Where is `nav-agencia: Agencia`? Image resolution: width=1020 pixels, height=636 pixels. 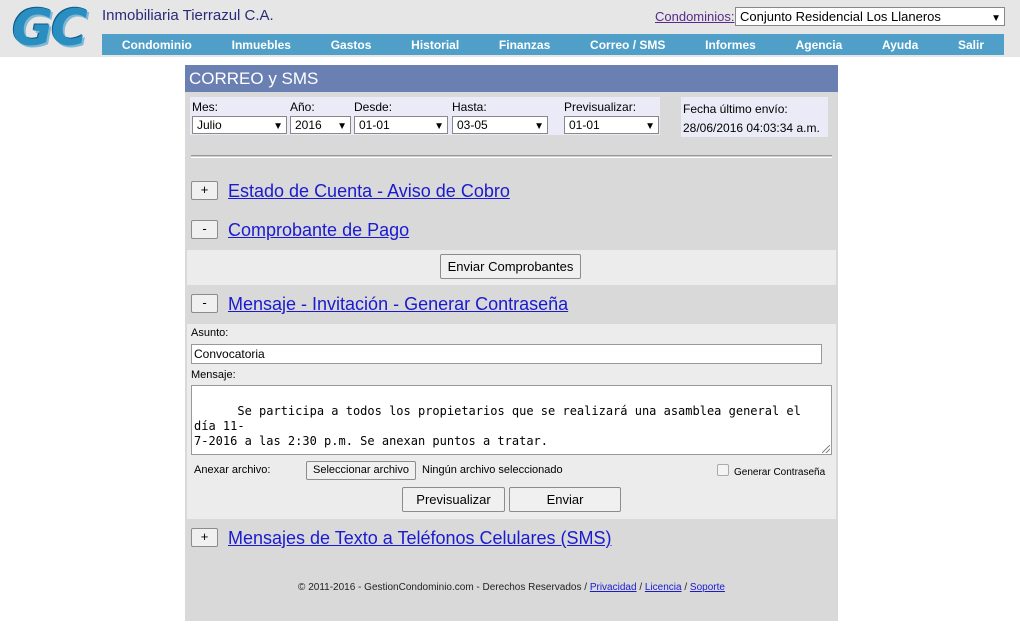 nav-agencia: Agencia is located at coordinates (819, 45).